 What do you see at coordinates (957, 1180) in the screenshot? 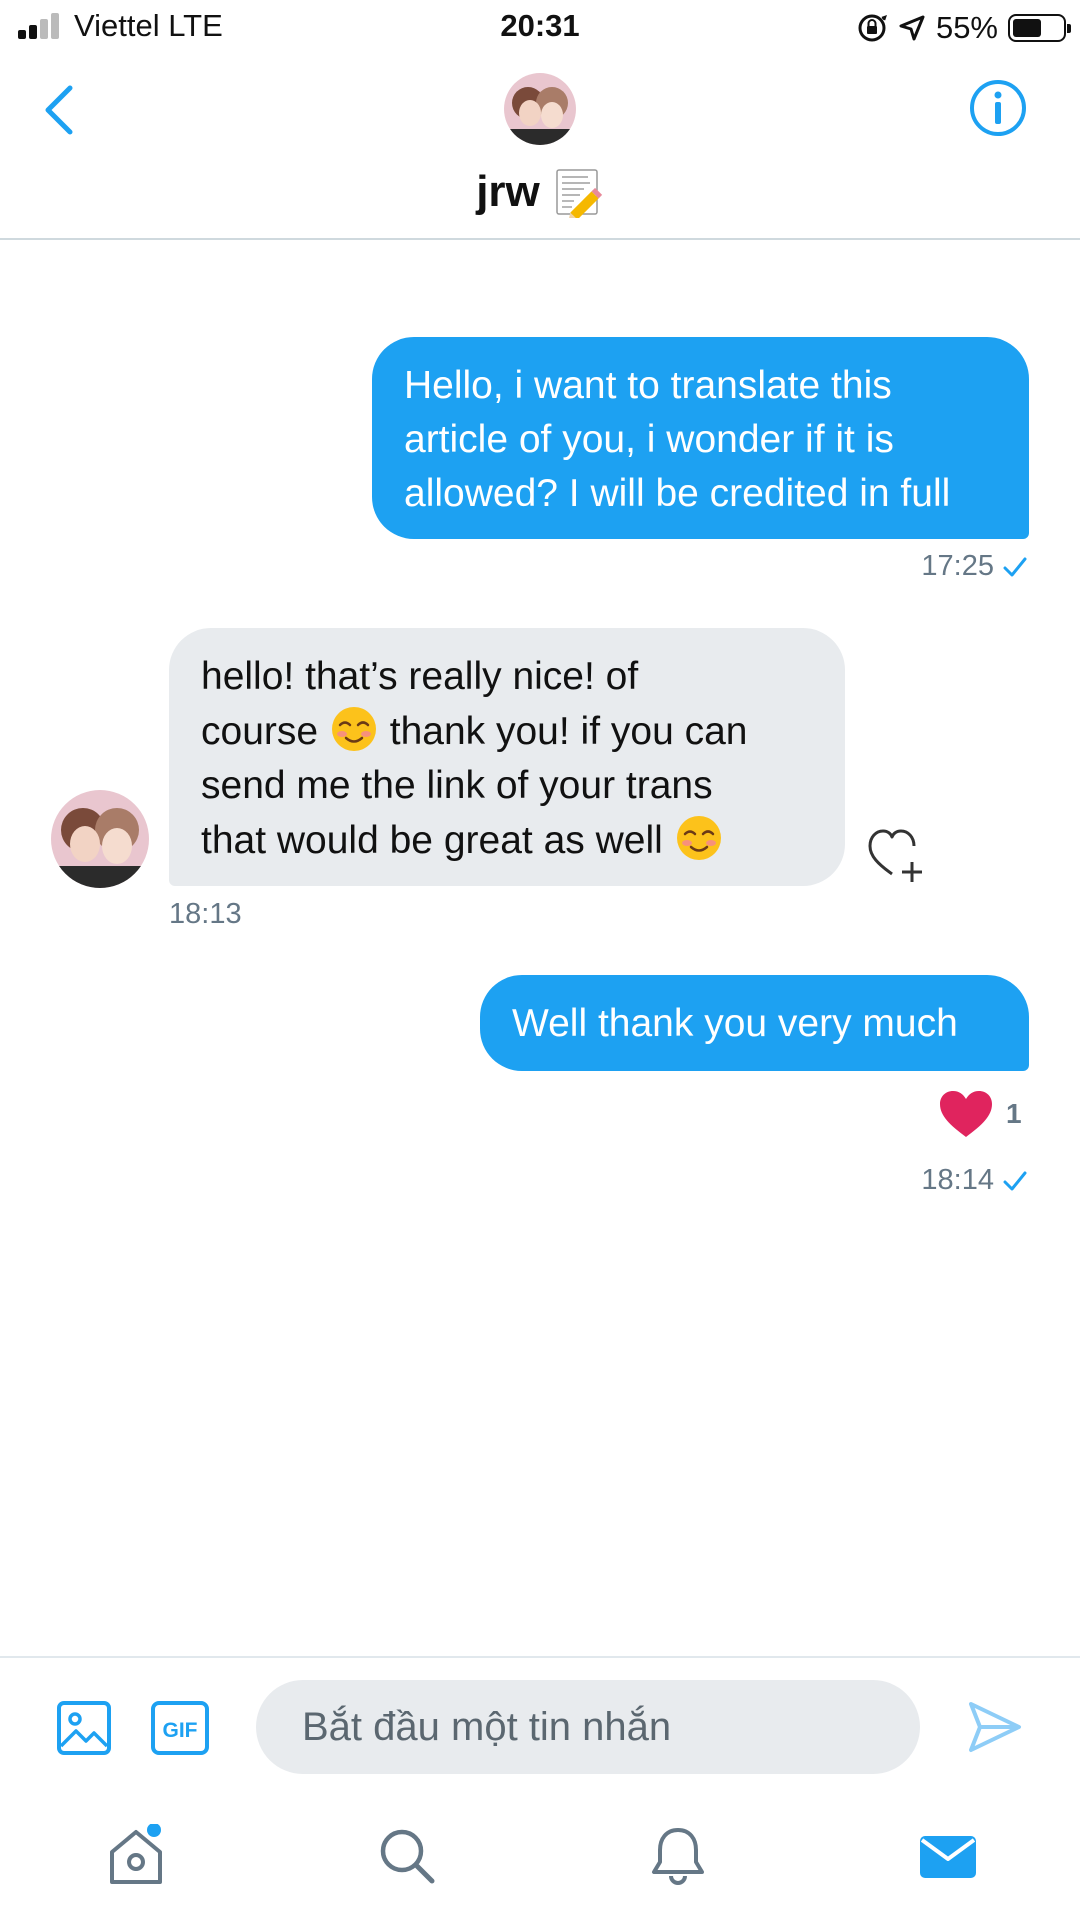
I see `message-time: 18:14` at bounding box center [957, 1180].